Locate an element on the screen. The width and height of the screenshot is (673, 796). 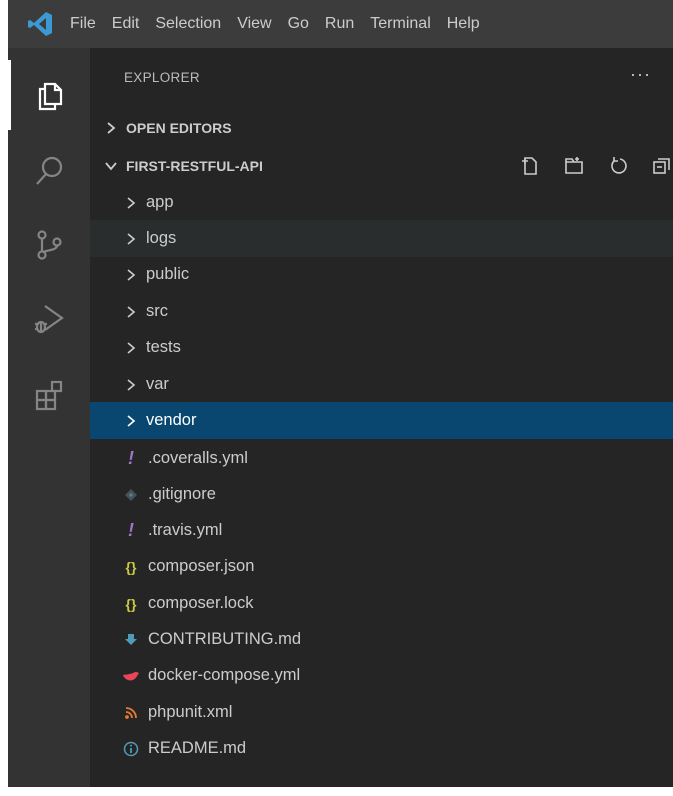
explorer-button is located at coordinates (49, 95).